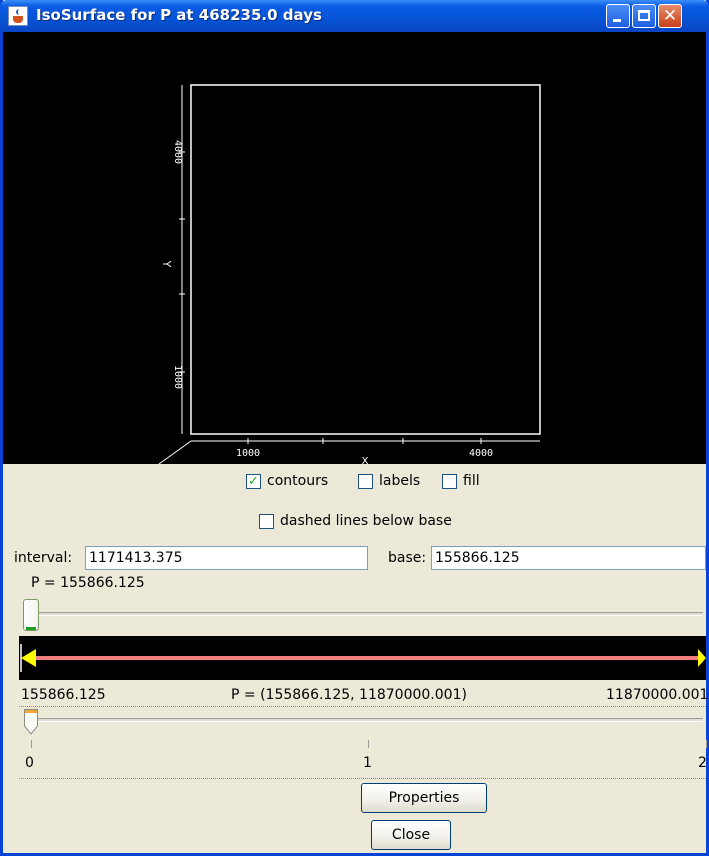  I want to click on range-min-label: 155866.125, so click(63, 695).